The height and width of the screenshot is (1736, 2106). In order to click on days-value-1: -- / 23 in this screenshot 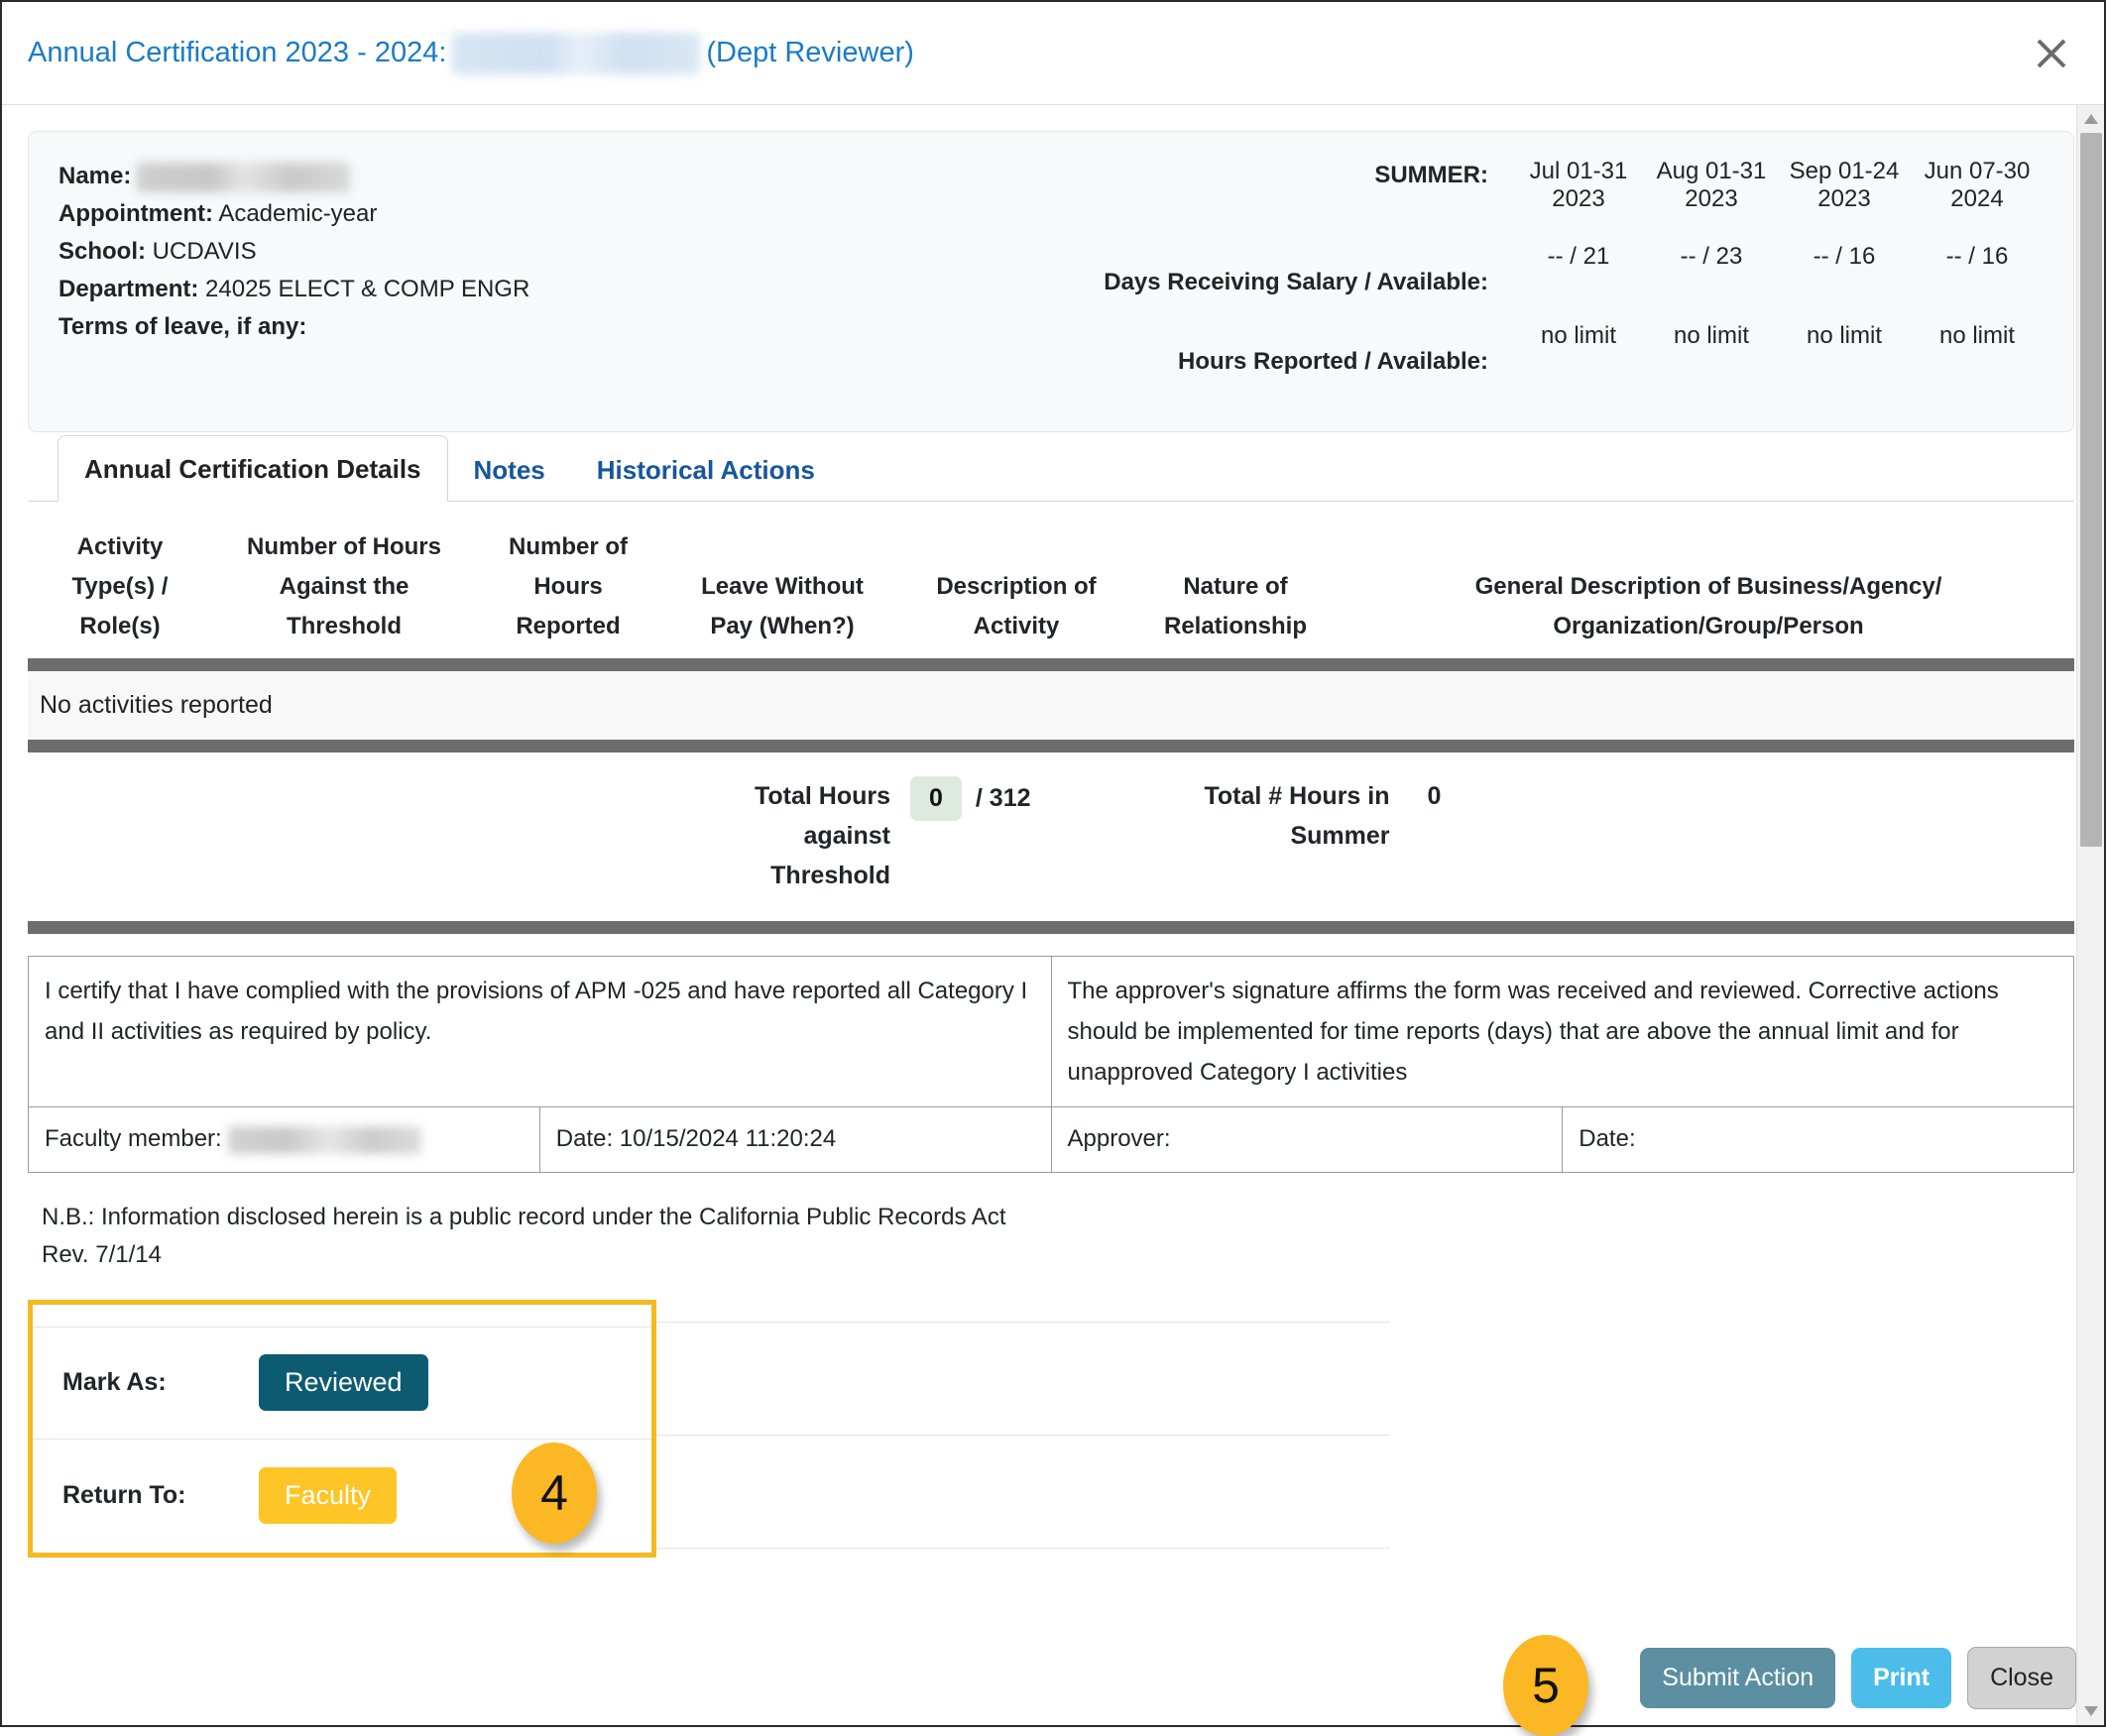, I will do `click(1711, 282)`.